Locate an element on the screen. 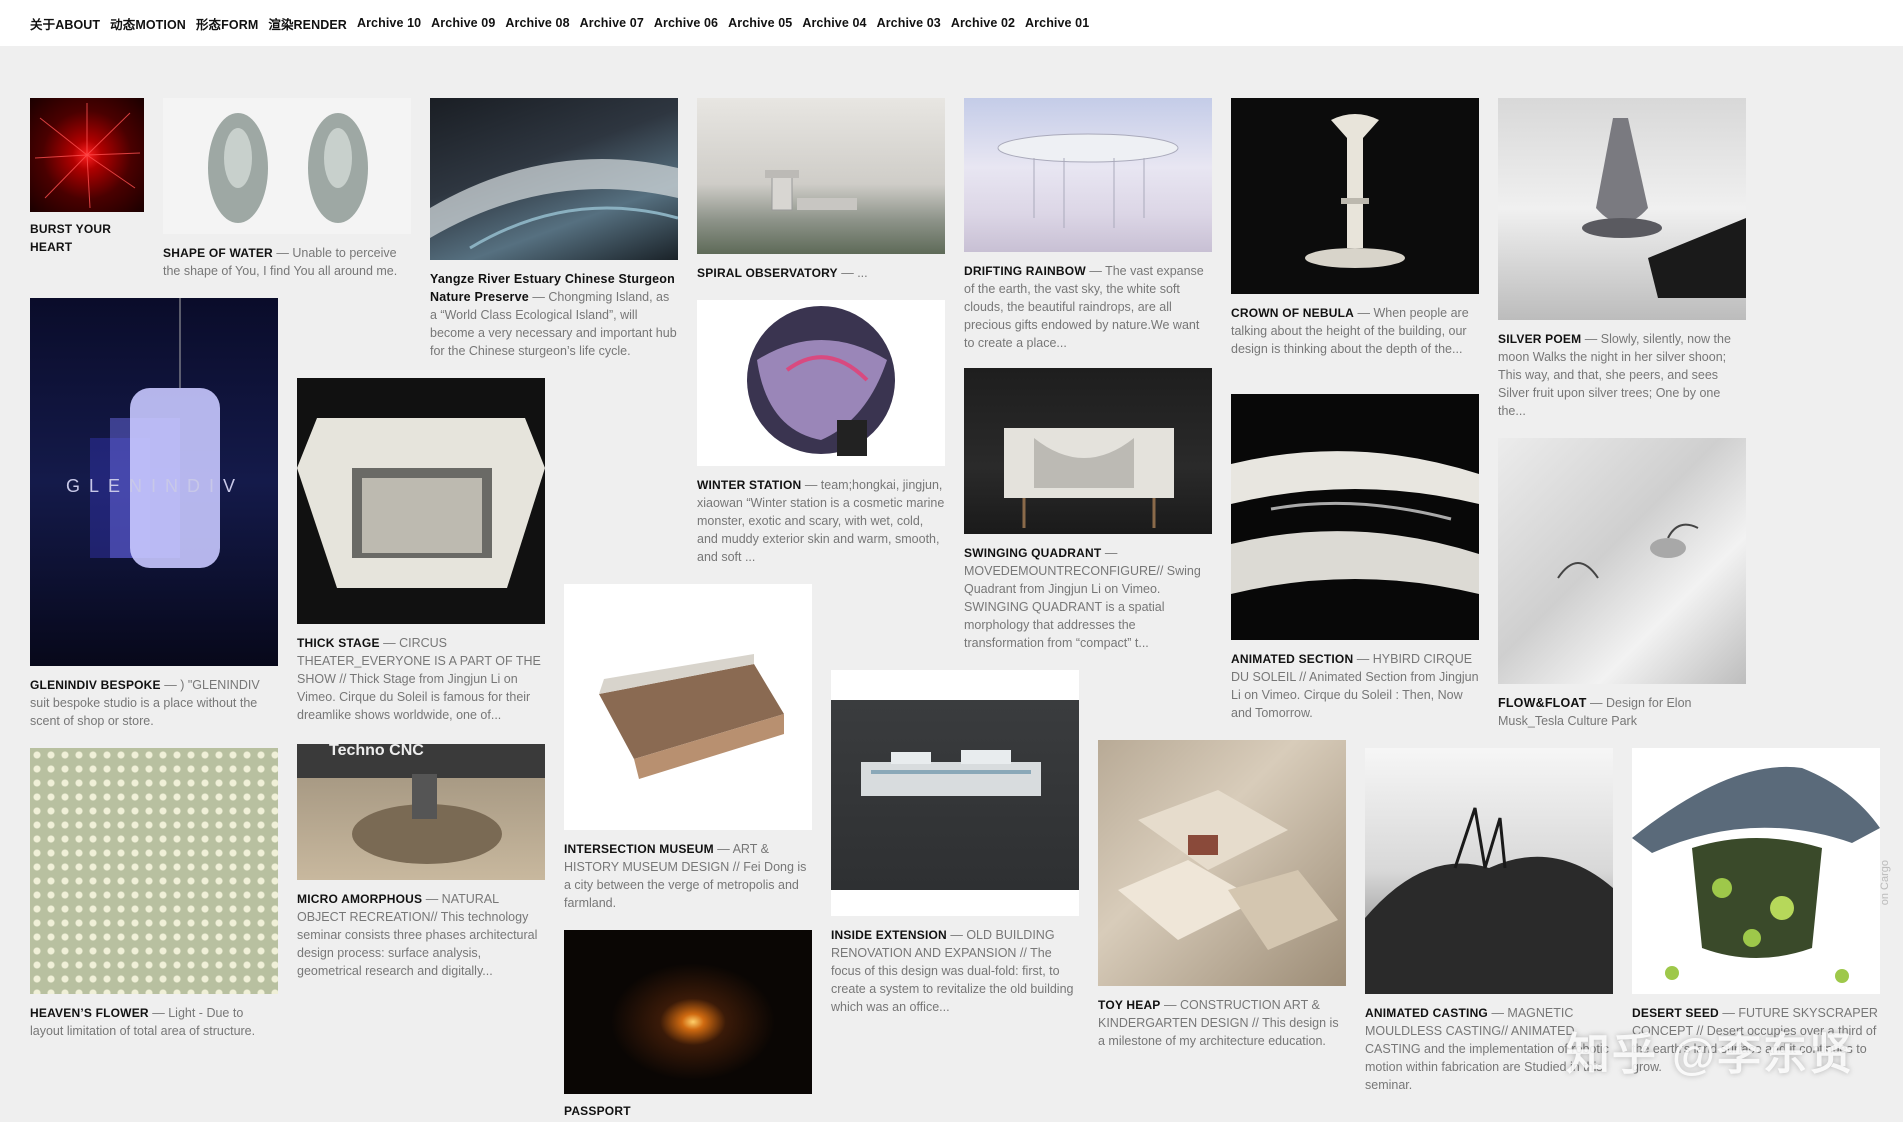 The width and height of the screenshot is (1903, 1122). water-forms-graphic is located at coordinates (288, 168).